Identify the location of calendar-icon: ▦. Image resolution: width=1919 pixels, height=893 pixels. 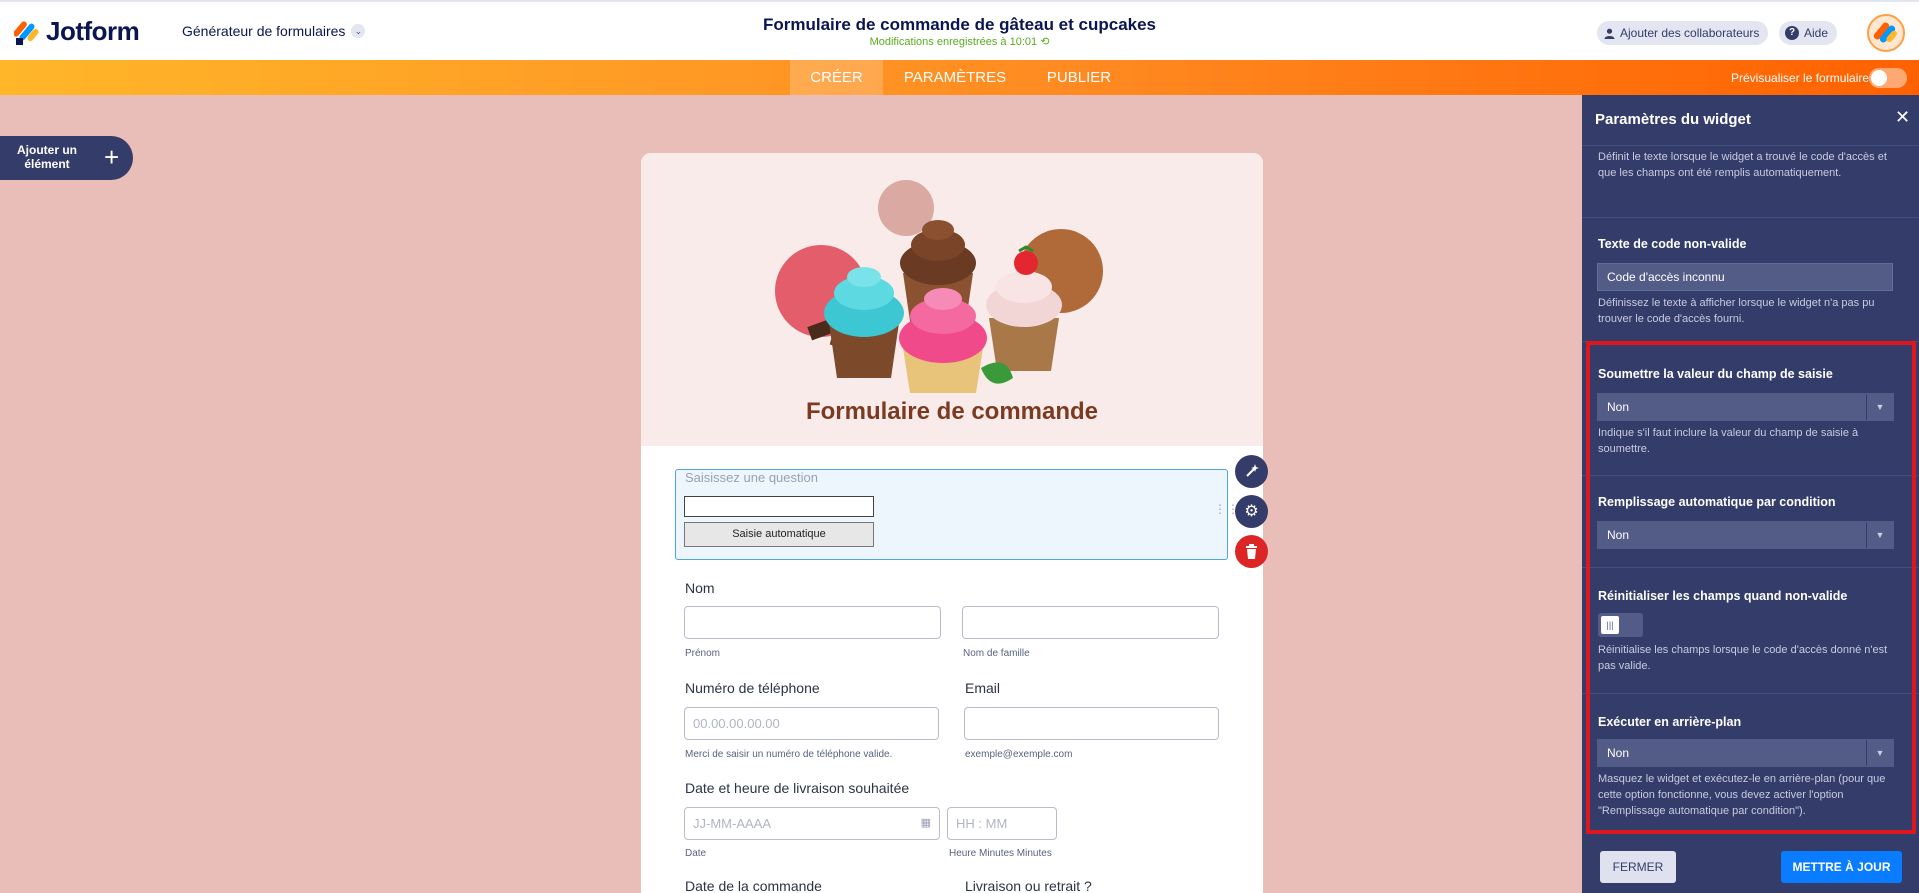
(926, 822).